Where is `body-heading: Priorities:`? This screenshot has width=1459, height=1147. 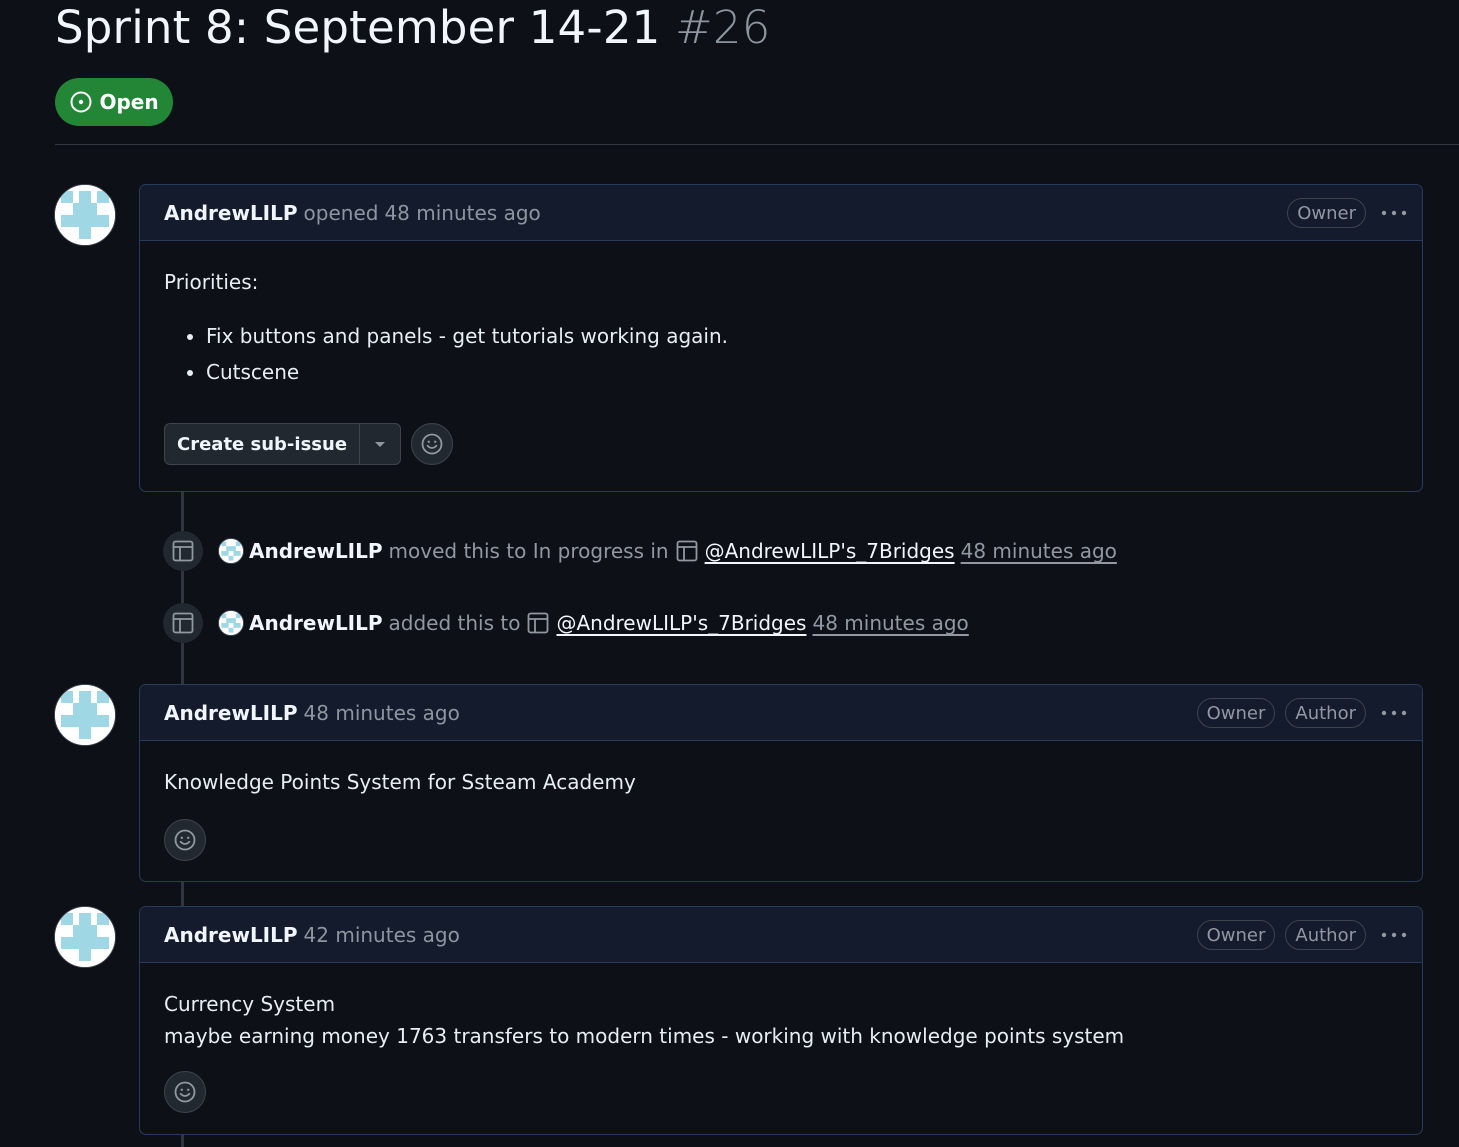 body-heading: Priorities: is located at coordinates (211, 282).